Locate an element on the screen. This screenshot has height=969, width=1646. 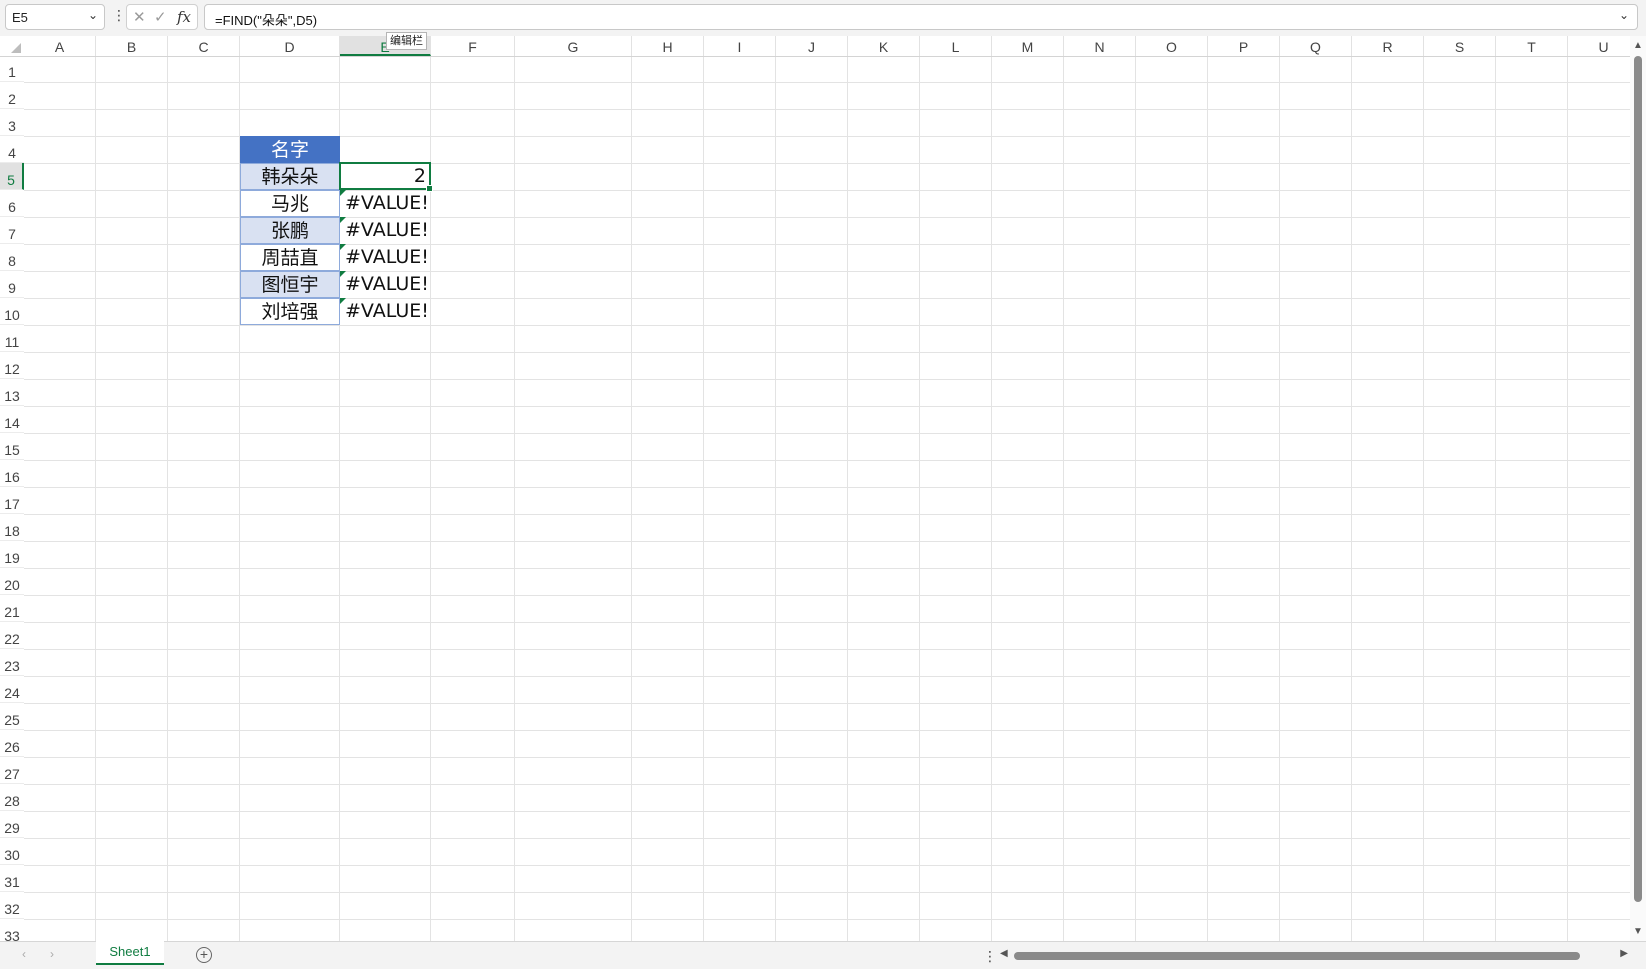
row-header-31: 31 is located at coordinates (12, 878).